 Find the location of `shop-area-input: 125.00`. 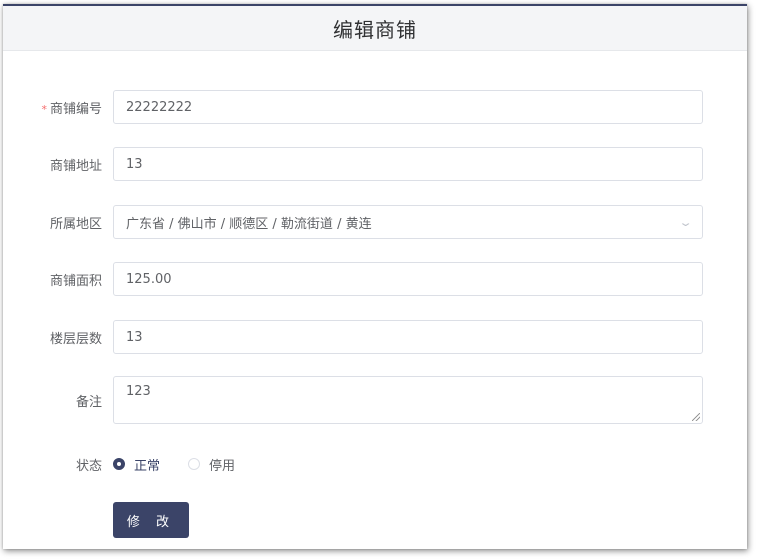

shop-area-input: 125.00 is located at coordinates (408, 279).